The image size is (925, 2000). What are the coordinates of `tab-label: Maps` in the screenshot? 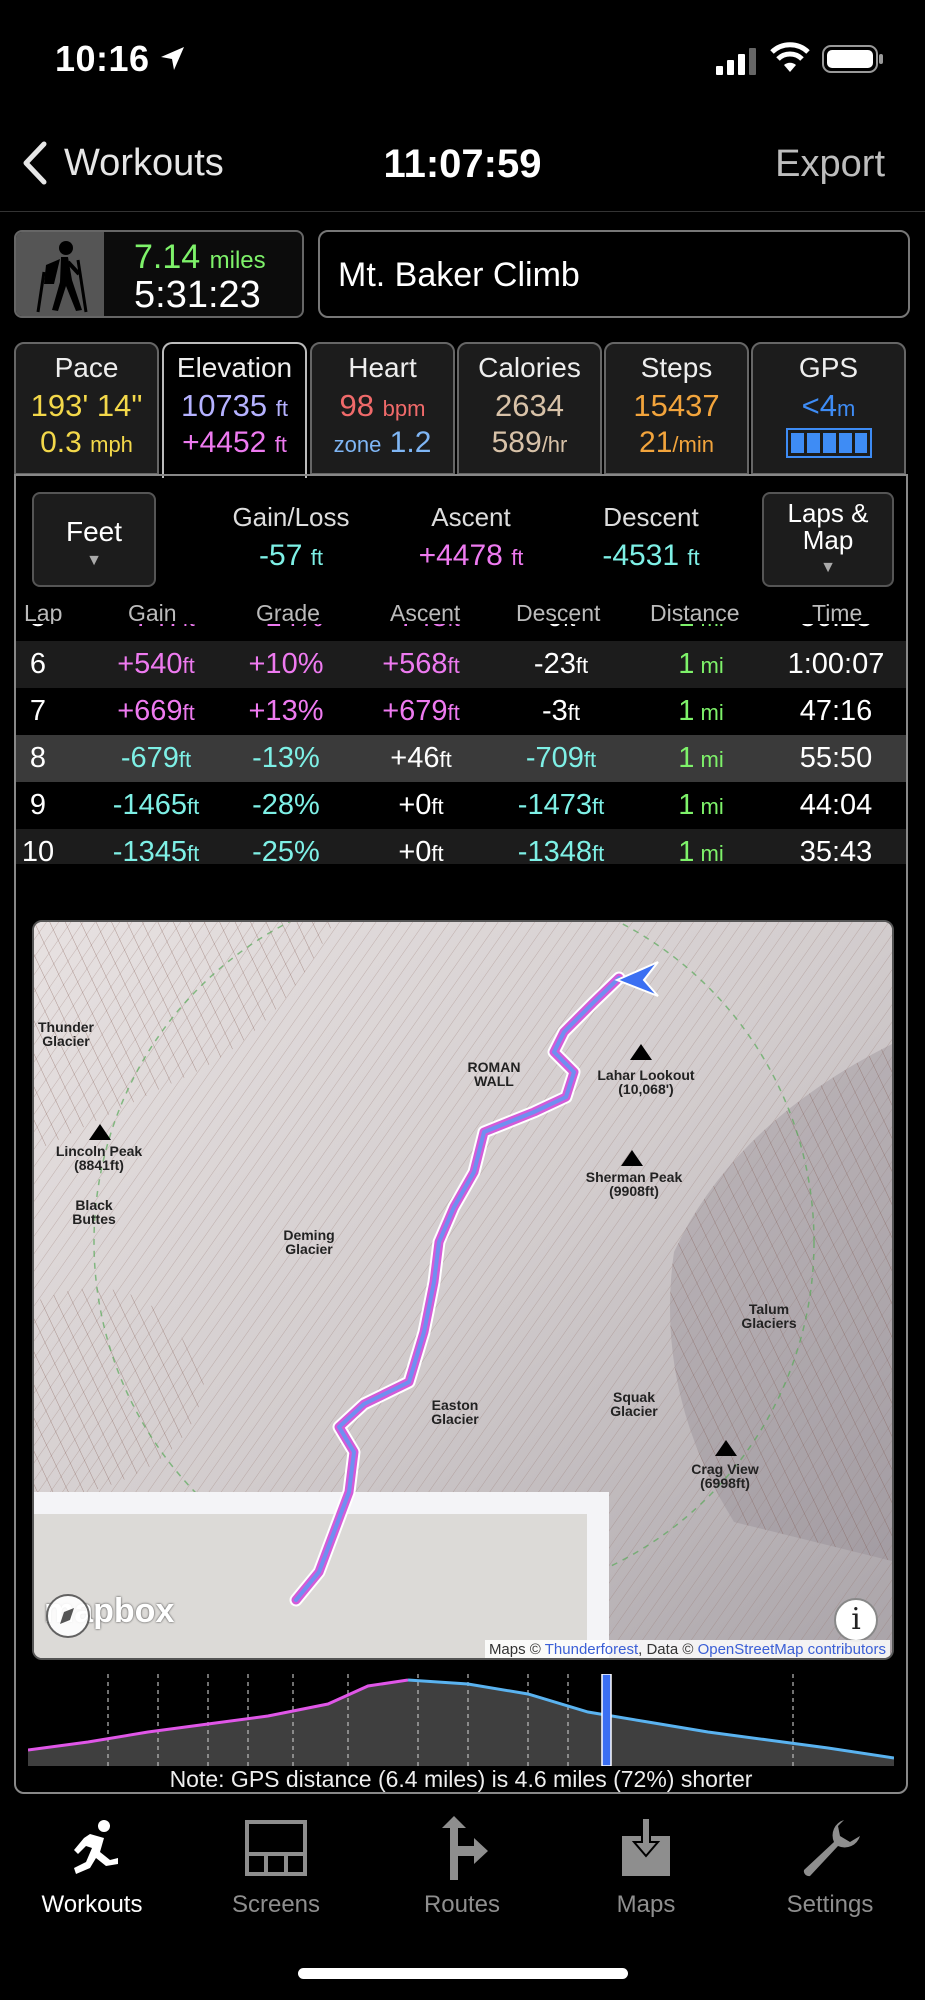 It's located at (646, 1904).